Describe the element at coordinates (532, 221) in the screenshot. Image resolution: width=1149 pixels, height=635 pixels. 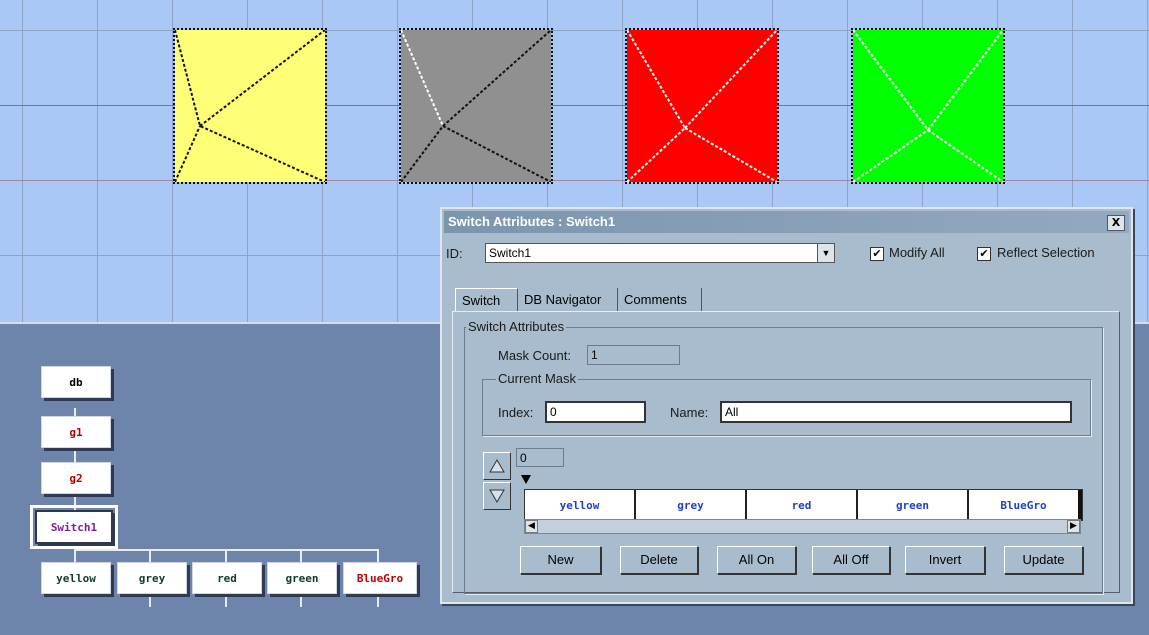
I see `dialog-title: Switch Attributes : Switch1` at that location.